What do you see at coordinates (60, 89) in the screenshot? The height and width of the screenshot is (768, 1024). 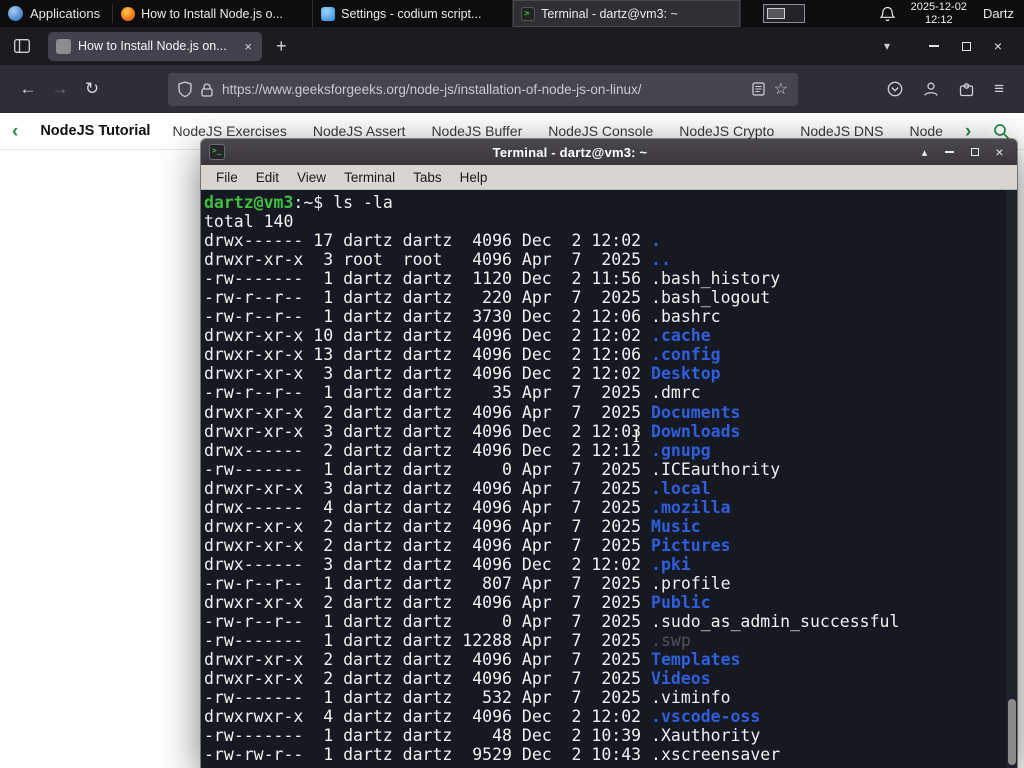 I see `forward-button: →` at bounding box center [60, 89].